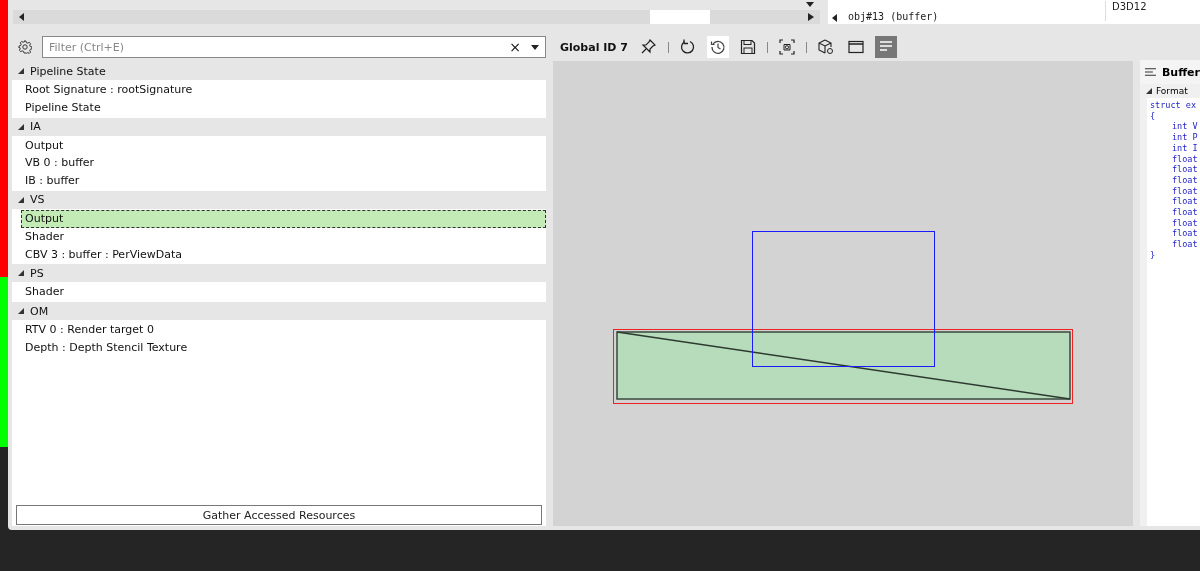 Image resolution: width=1200 pixels, height=571 pixels. I want to click on lines-icon, so click(1150, 72).